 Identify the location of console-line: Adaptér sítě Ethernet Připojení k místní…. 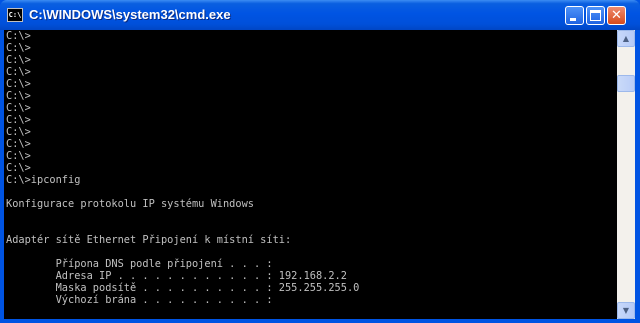
(149, 240).